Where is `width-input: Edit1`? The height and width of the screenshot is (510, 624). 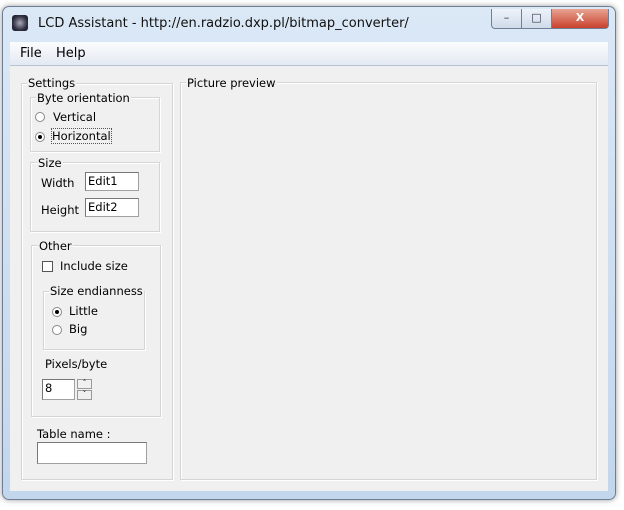 width-input: Edit1 is located at coordinates (112, 181).